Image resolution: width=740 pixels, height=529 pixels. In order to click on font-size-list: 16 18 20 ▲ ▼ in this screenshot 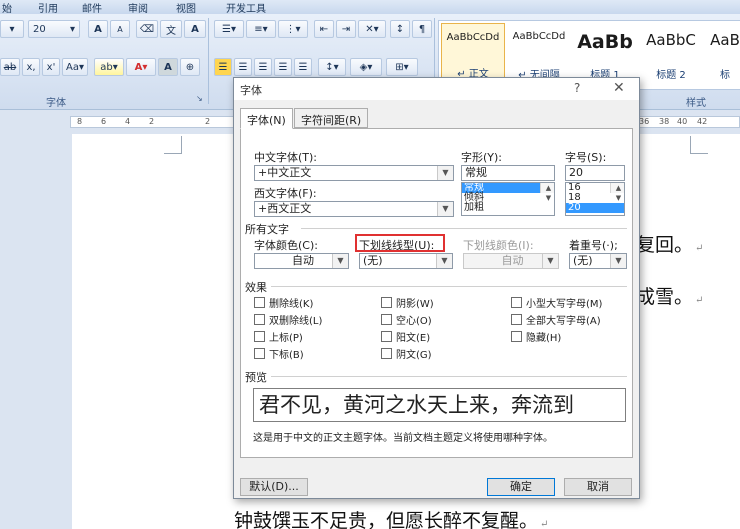, I will do `click(595, 199)`.